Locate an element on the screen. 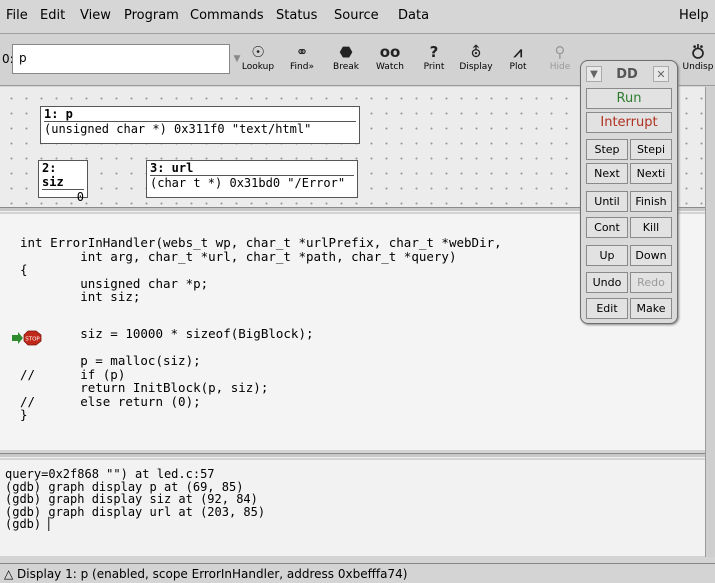  display-icon: ⛢ is located at coordinates (476, 52).